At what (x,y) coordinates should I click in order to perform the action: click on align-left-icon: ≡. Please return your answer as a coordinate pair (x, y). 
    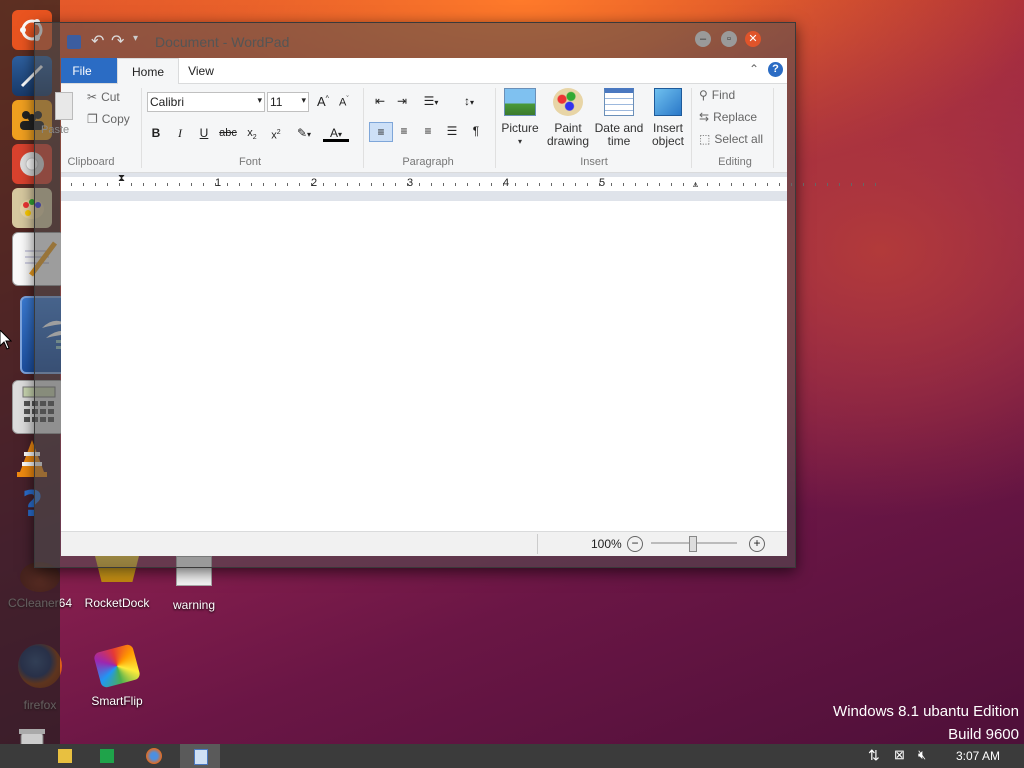
    Looking at the image, I should click on (381, 132).